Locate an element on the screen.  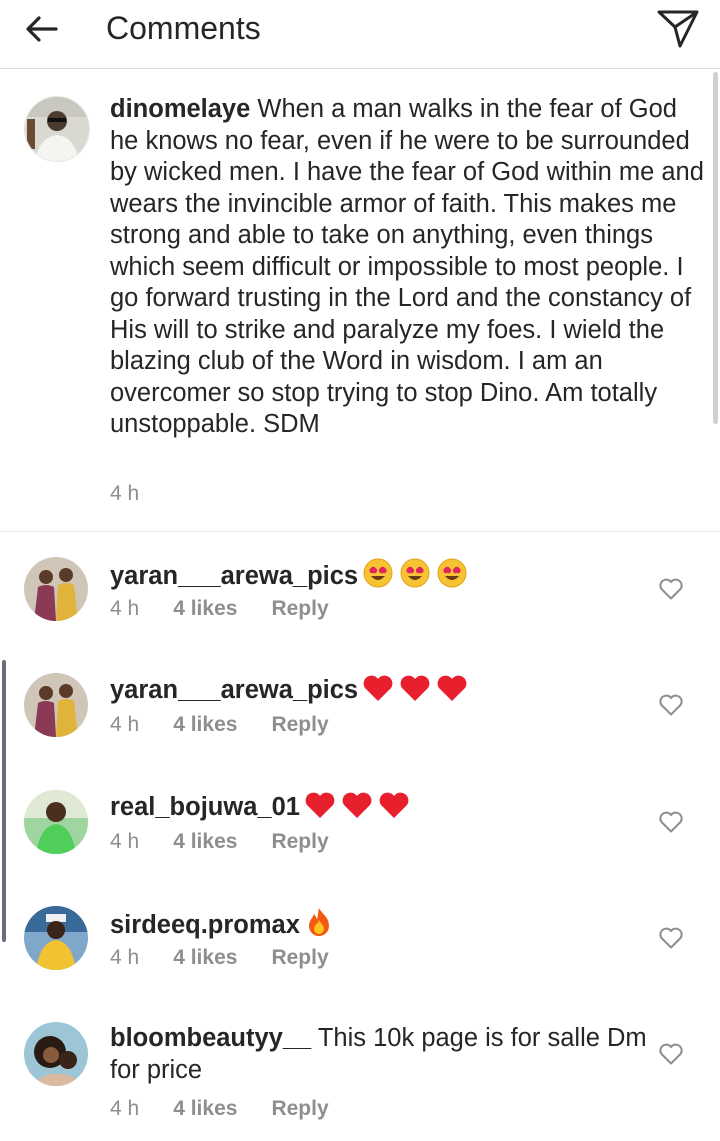
caption-timestamp: 4 h is located at coordinates (125, 493).